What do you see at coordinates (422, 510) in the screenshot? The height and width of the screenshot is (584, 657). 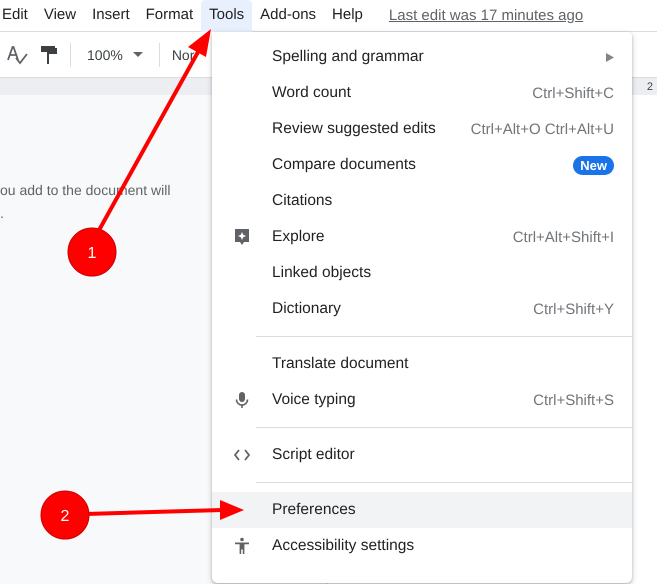 I see `menu-entry: Preferences` at bounding box center [422, 510].